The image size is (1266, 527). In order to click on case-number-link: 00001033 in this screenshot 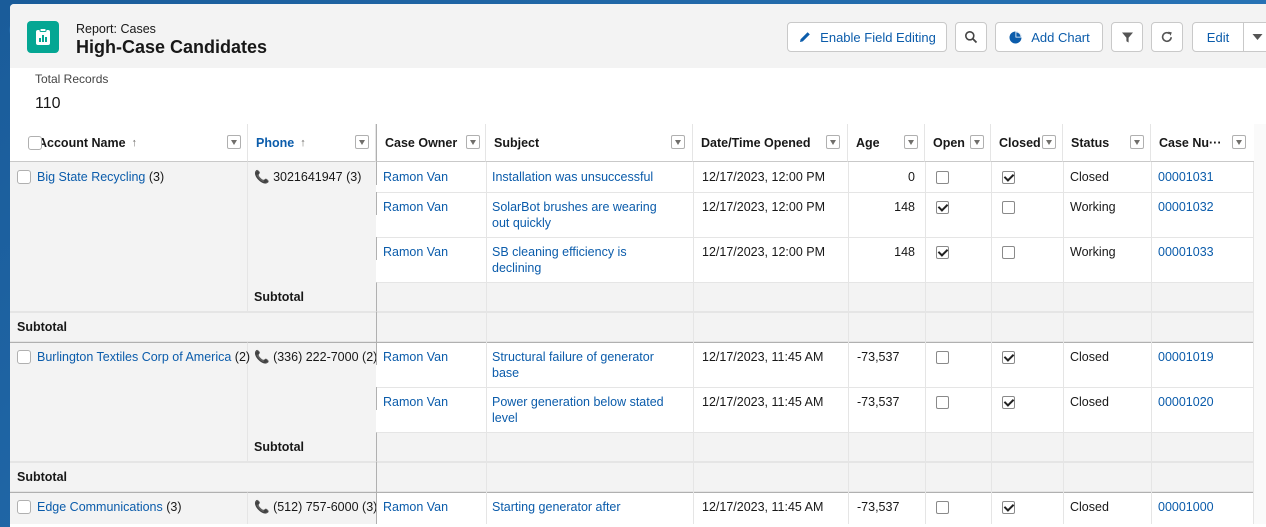, I will do `click(1202, 248)`.